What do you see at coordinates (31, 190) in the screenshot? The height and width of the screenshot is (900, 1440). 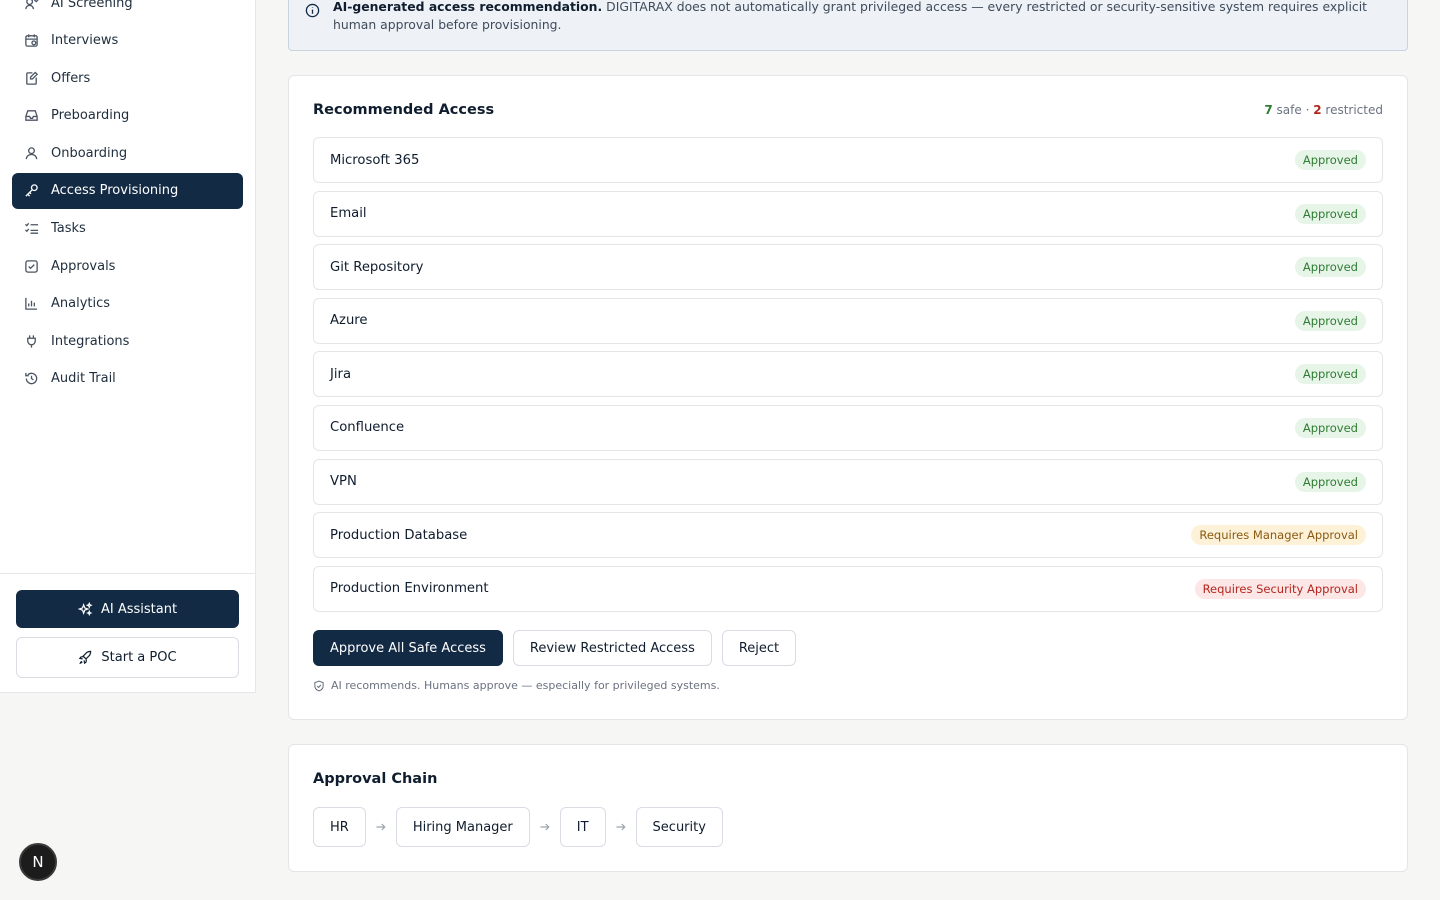 I see `key-icon` at bounding box center [31, 190].